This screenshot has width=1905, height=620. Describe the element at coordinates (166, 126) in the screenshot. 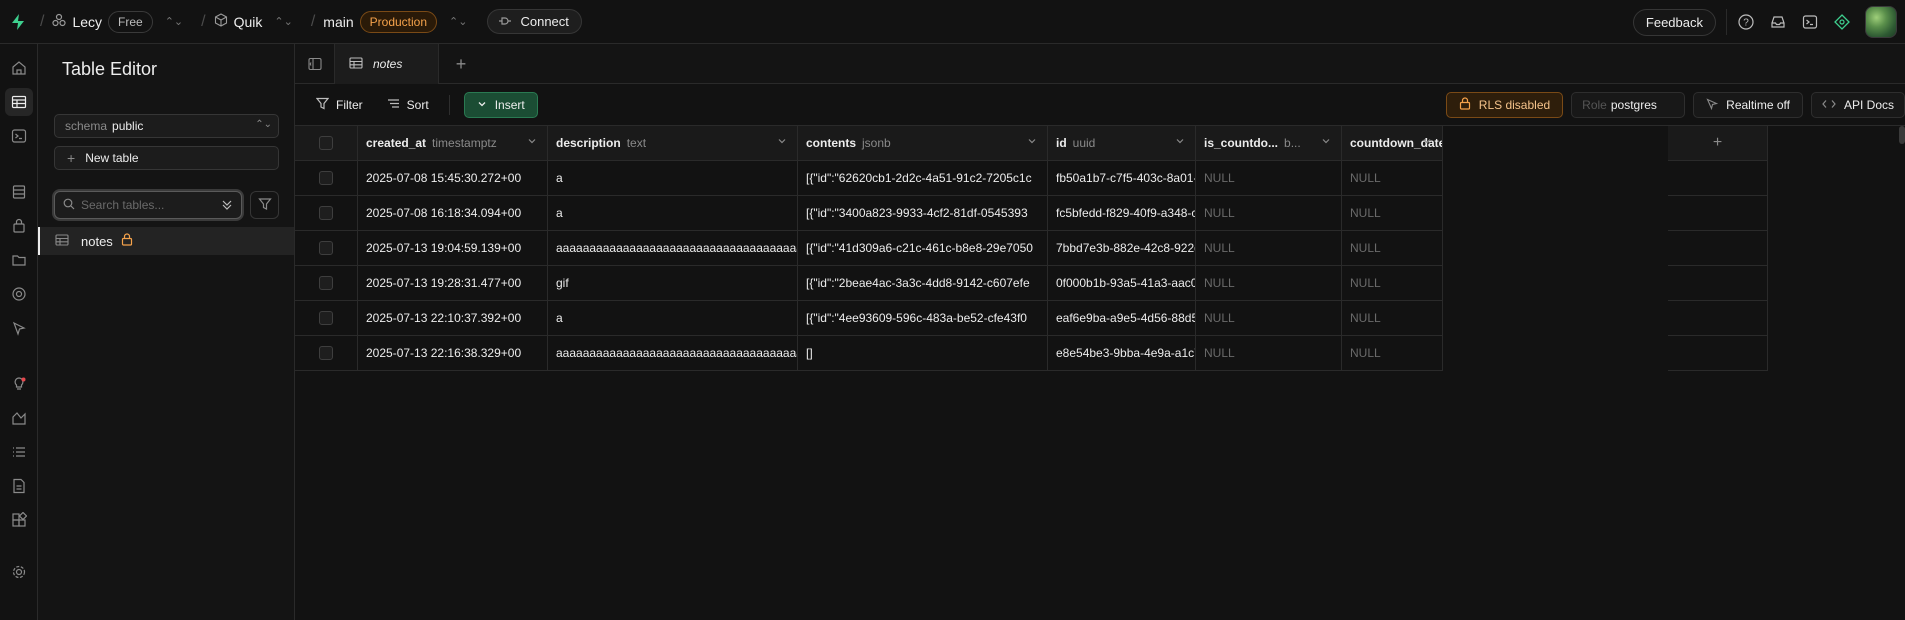

I see `schema-selector: schema public ⌃⌄` at that location.